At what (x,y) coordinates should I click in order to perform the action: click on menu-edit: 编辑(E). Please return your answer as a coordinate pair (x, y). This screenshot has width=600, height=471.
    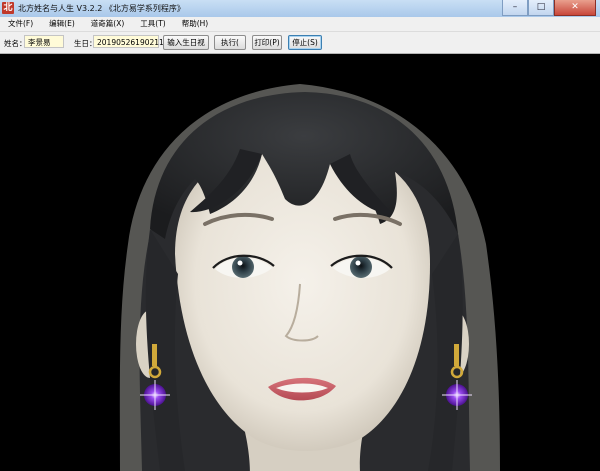
    Looking at the image, I should click on (62, 24).